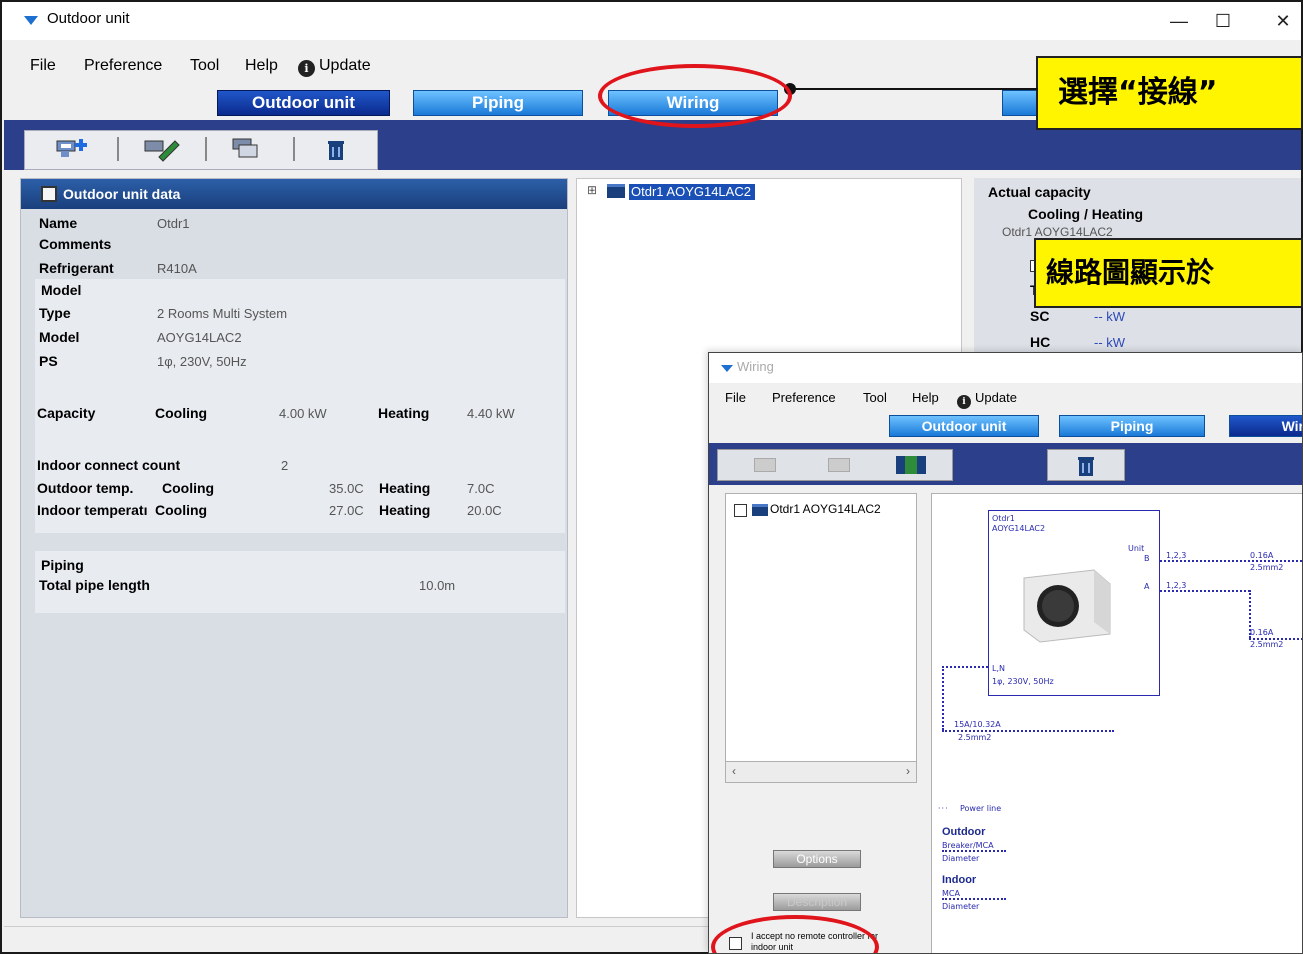 This screenshot has height=954, width=1303. I want to click on indoor-temp-cooling: 27.0C, so click(346, 510).